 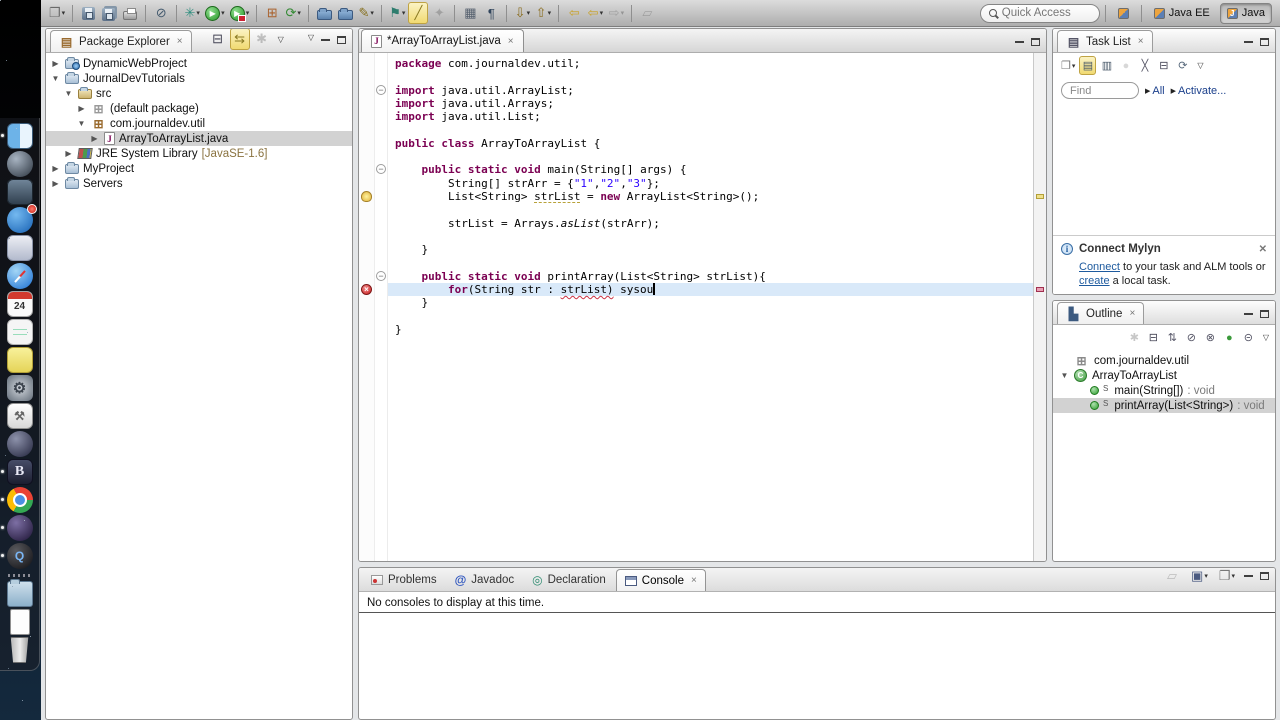 What do you see at coordinates (240, 13) in the screenshot?
I see `run-external-tools-icon: ▶ ▾` at bounding box center [240, 13].